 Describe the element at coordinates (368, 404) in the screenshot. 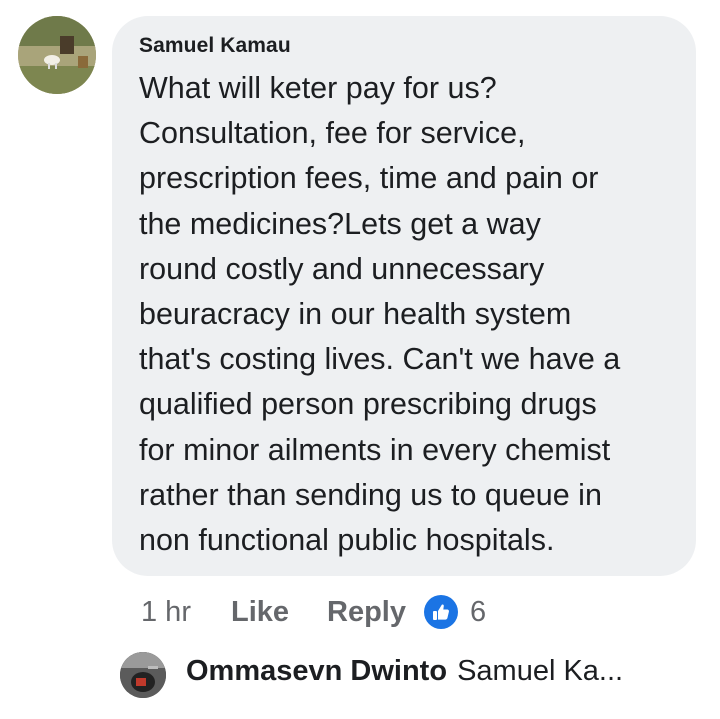

I see `comment-line: qualified person prescribing drugs` at that location.